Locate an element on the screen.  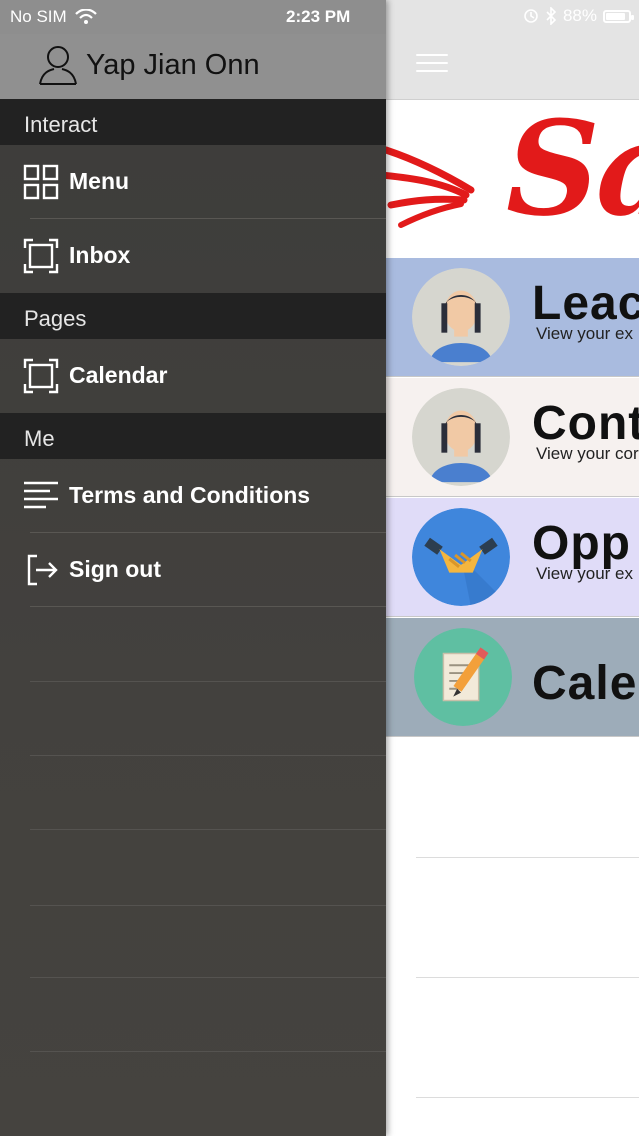
alarm-lock-icon is located at coordinates (531, 16).